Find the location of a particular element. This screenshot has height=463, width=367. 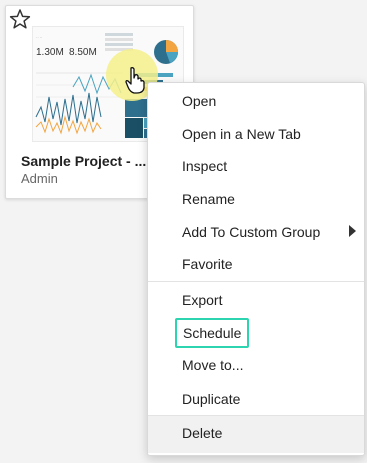

menu-item-add-to-custom-group: Add To Custom Group is located at coordinates (256, 232).